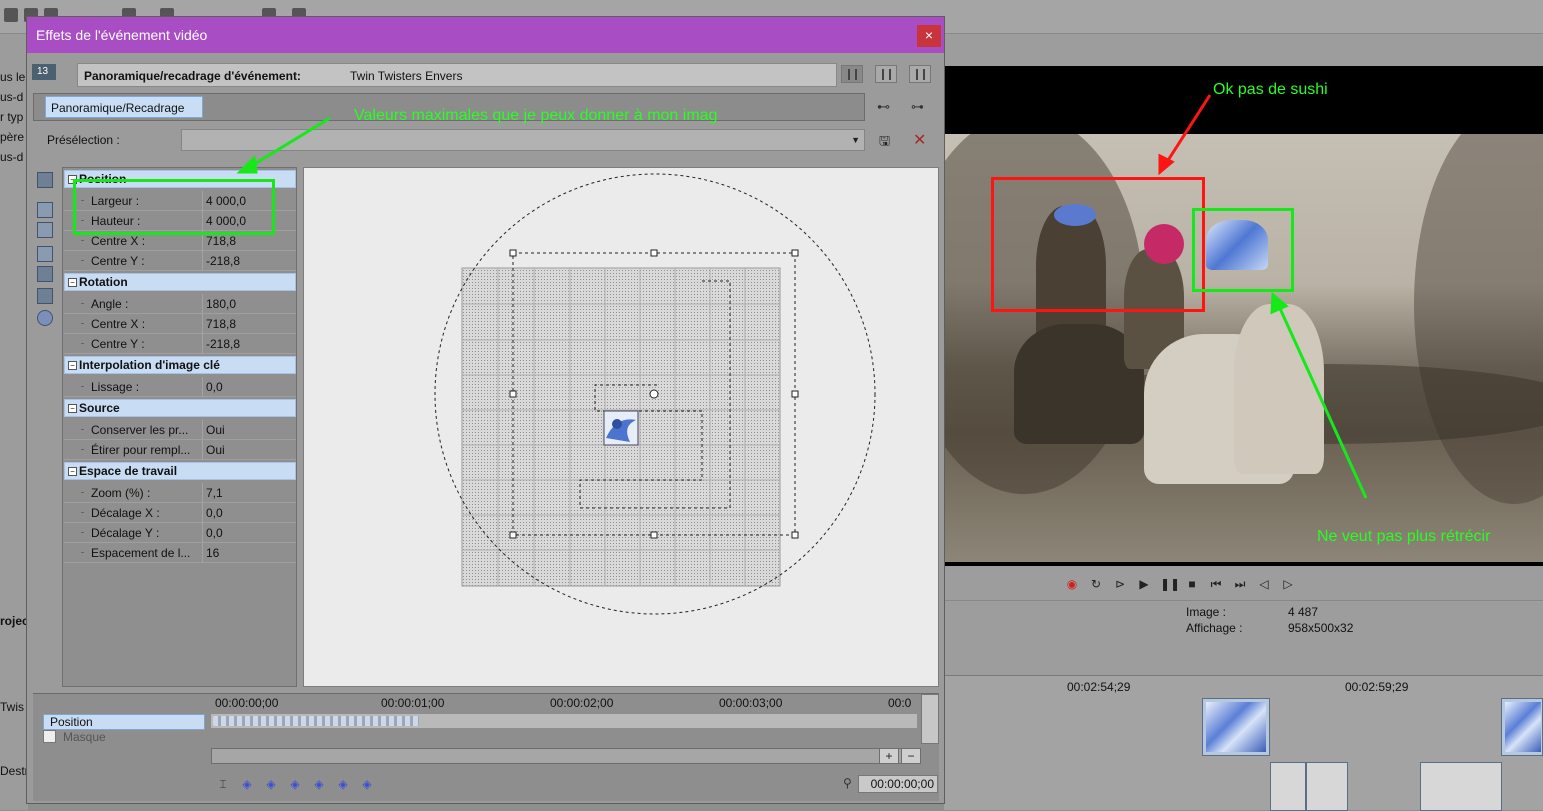  Describe the element at coordinates (911, 756) in the screenshot. I see `zoom-out-button: −` at that location.